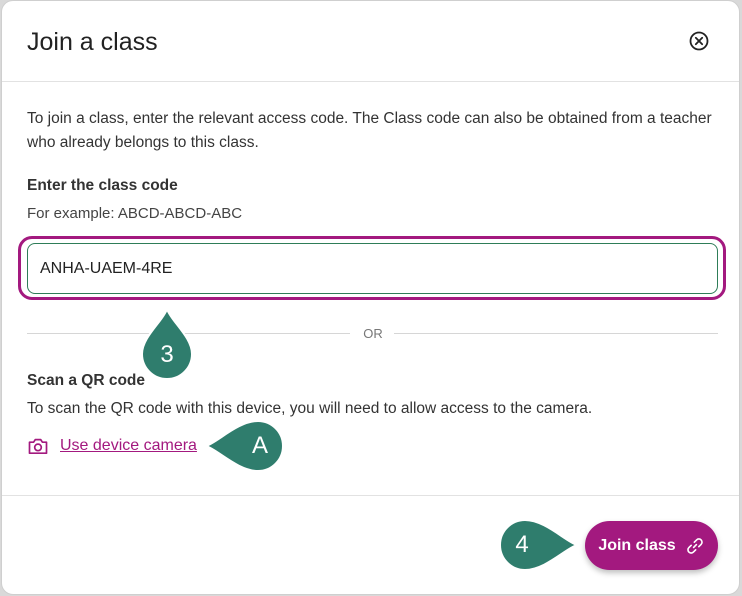  Describe the element at coordinates (259, 445) in the screenshot. I see `step-a-label: A` at that location.